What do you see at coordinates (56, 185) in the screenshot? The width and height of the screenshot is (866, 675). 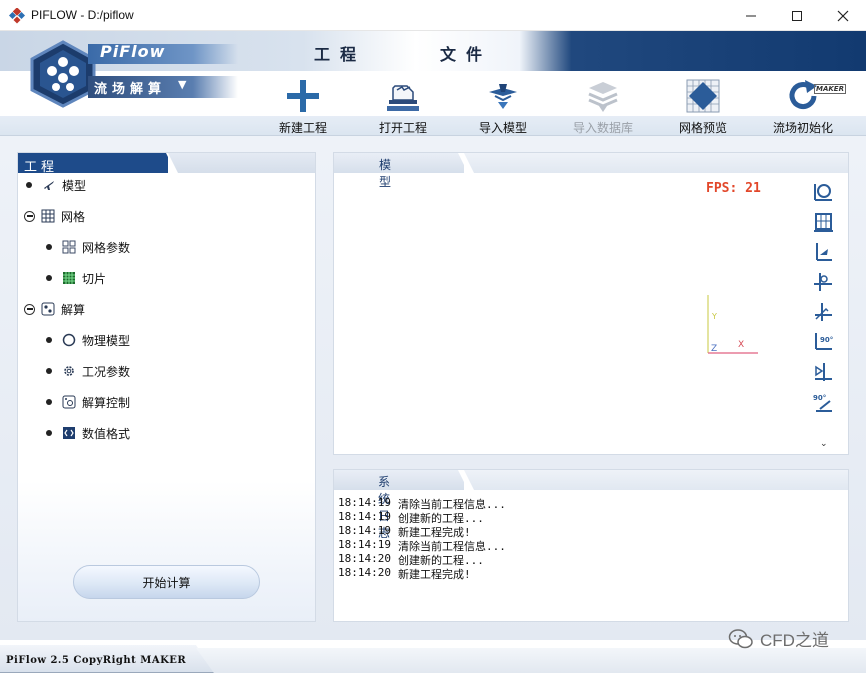 I see `tree-item-model: 模型` at bounding box center [56, 185].